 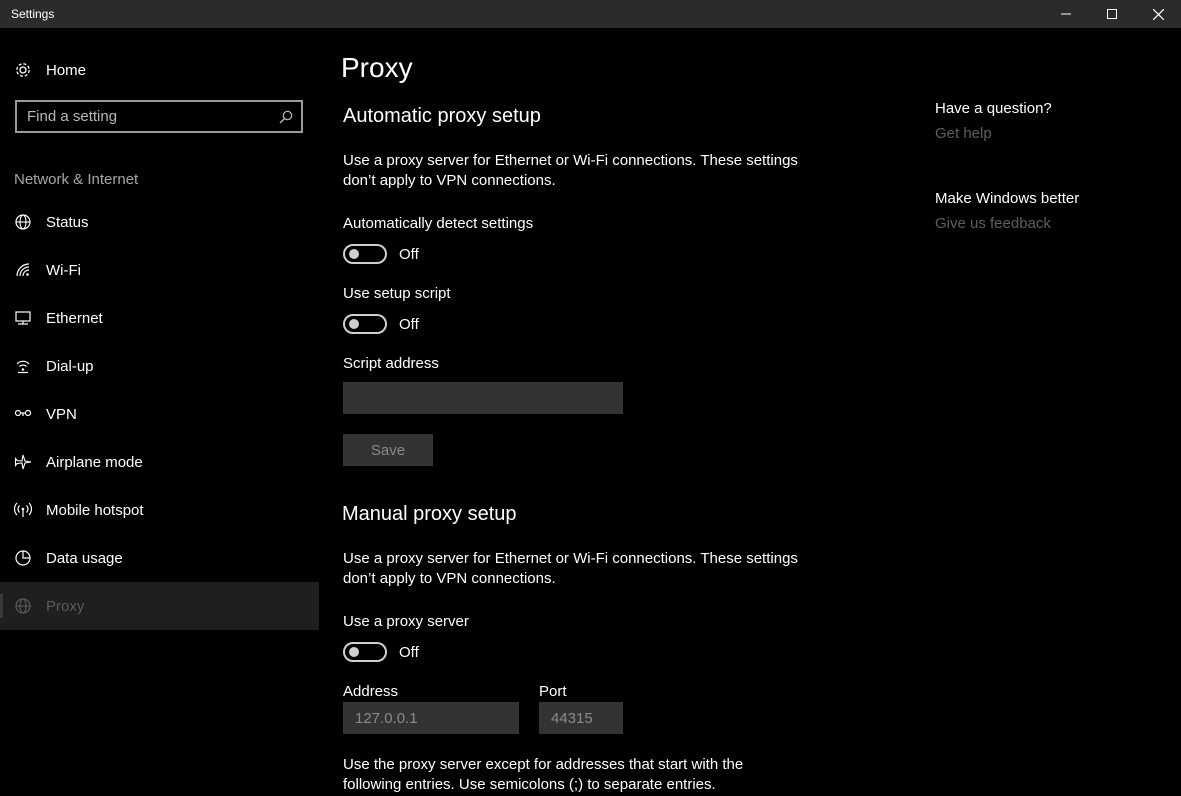 What do you see at coordinates (590, 14) in the screenshot?
I see `title-bar: Settings` at bounding box center [590, 14].